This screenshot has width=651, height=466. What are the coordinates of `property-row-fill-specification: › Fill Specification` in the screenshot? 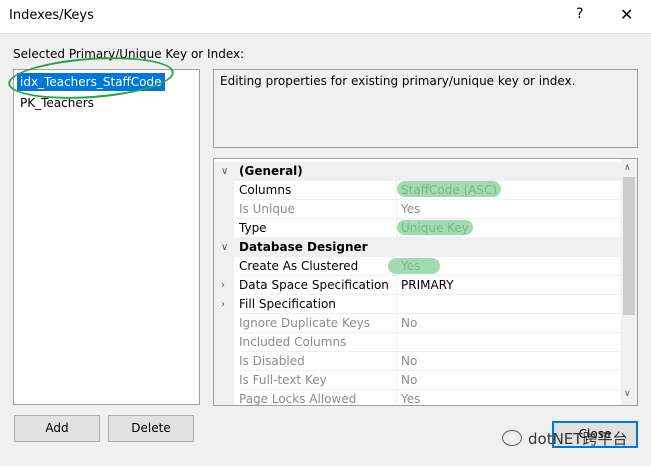 It's located at (417, 304).